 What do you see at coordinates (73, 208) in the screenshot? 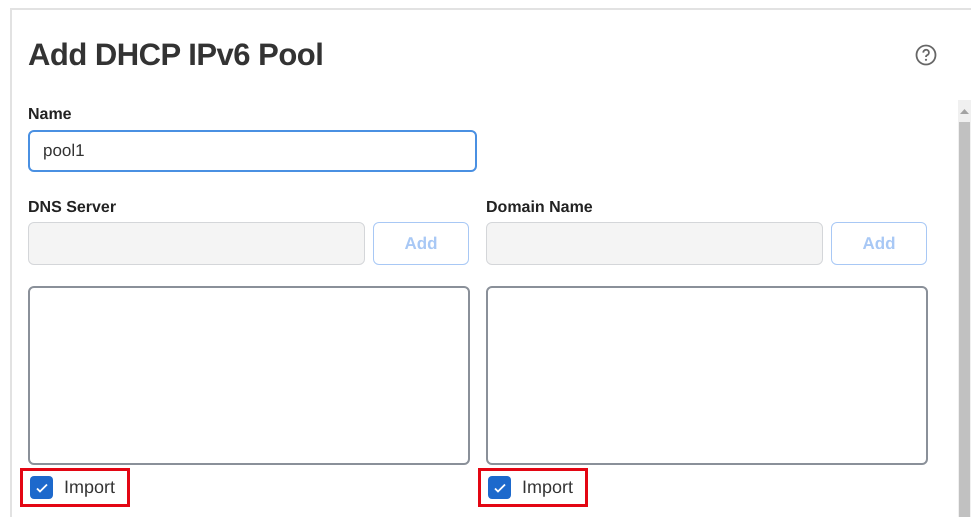
I see `field-label: DNS Server` at bounding box center [73, 208].